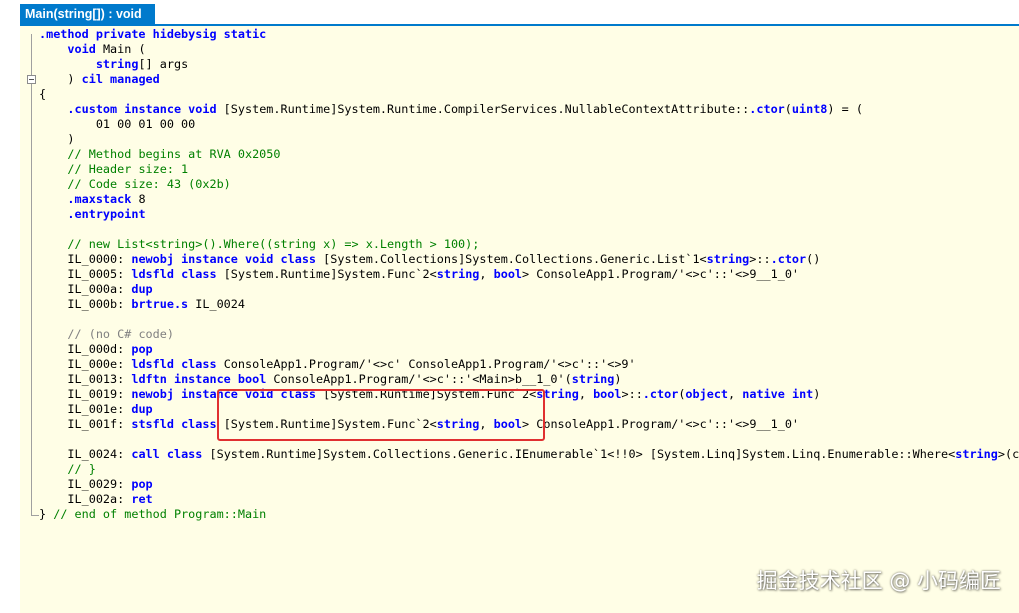 The width and height of the screenshot is (1019, 613). Describe the element at coordinates (529, 184) in the screenshot. I see `code-line: // Code size: 43 (0x2b)` at that location.